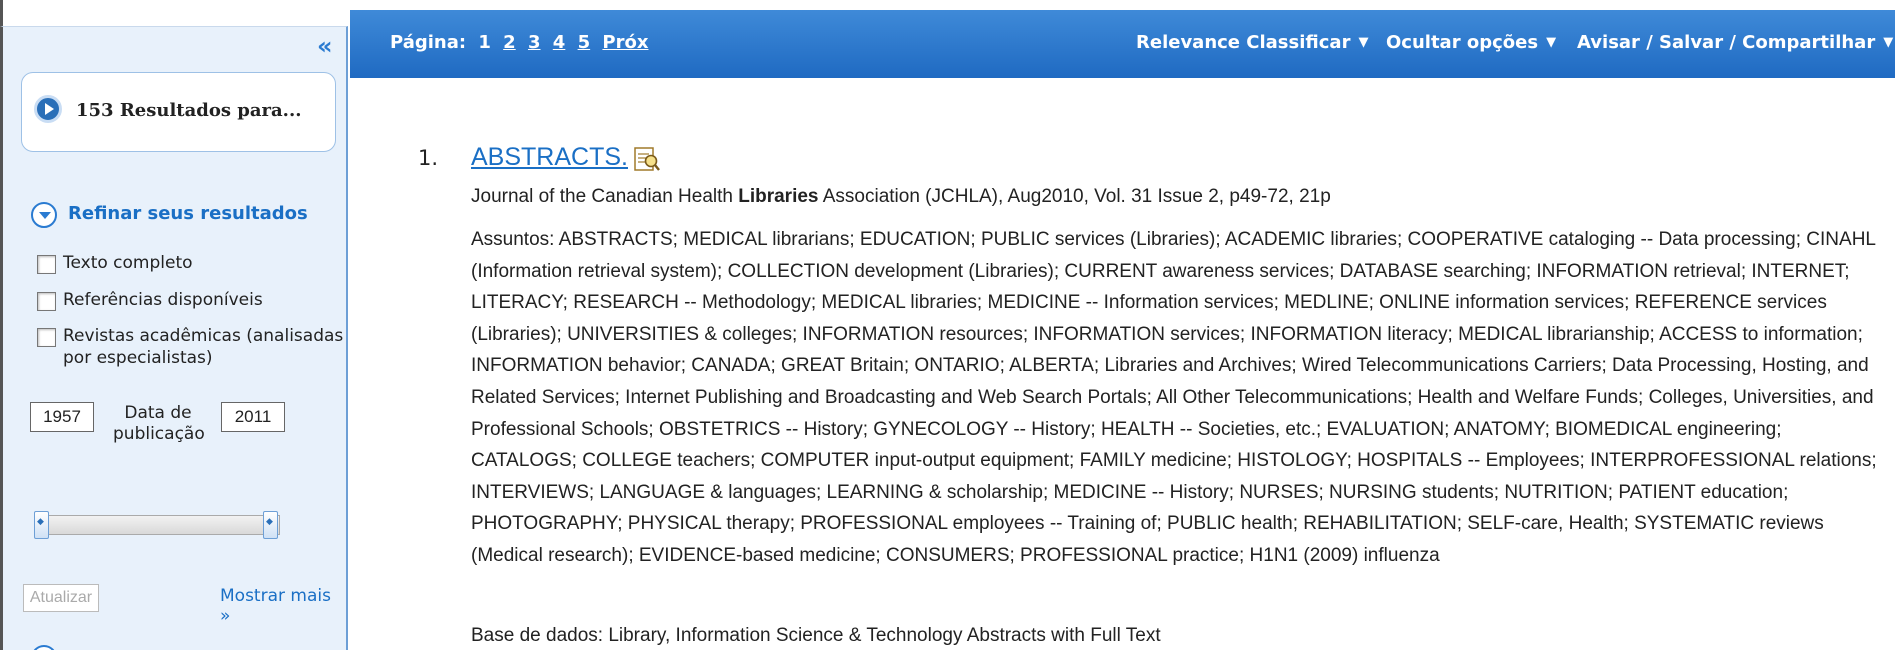  What do you see at coordinates (61, 598) in the screenshot?
I see `update-button: Atualizar` at bounding box center [61, 598].